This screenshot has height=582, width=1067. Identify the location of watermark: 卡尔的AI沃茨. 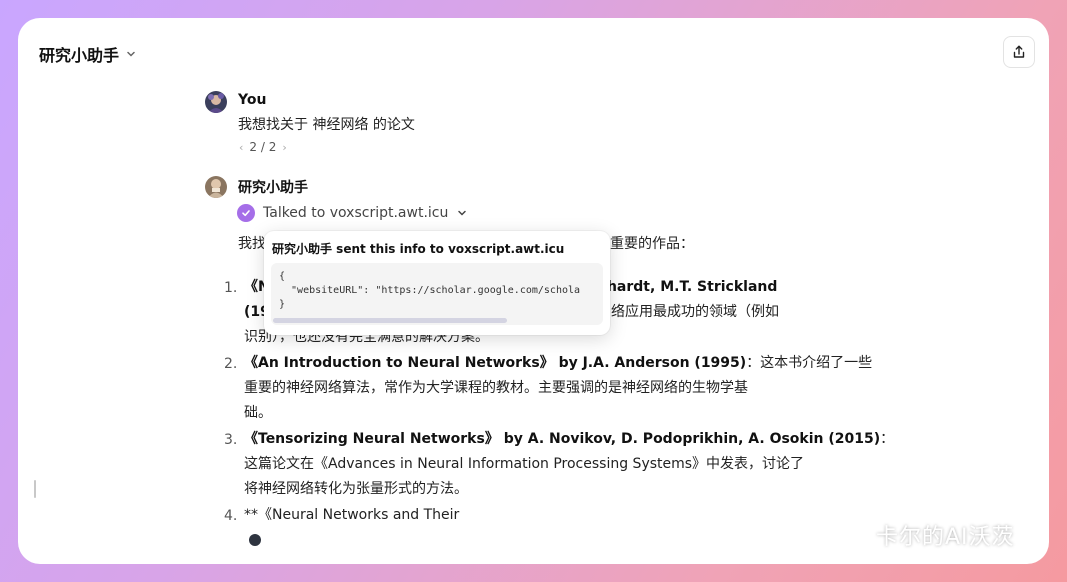
(921, 535).